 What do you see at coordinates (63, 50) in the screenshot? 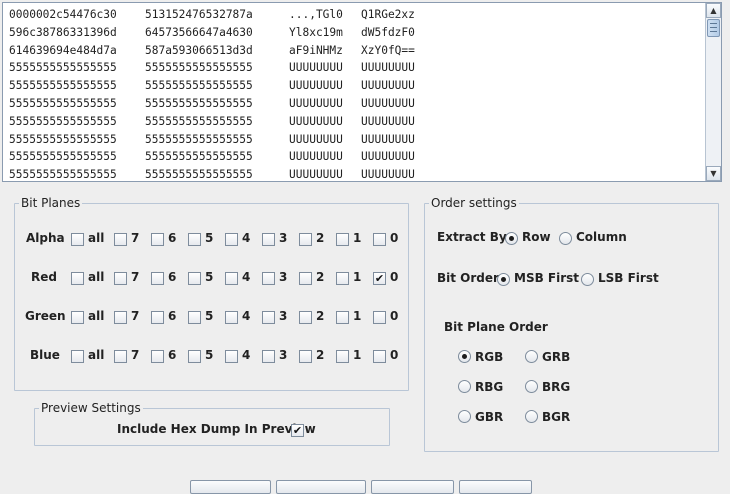
I see `hex-dump-cell: 614639694e484d7a` at bounding box center [63, 50].